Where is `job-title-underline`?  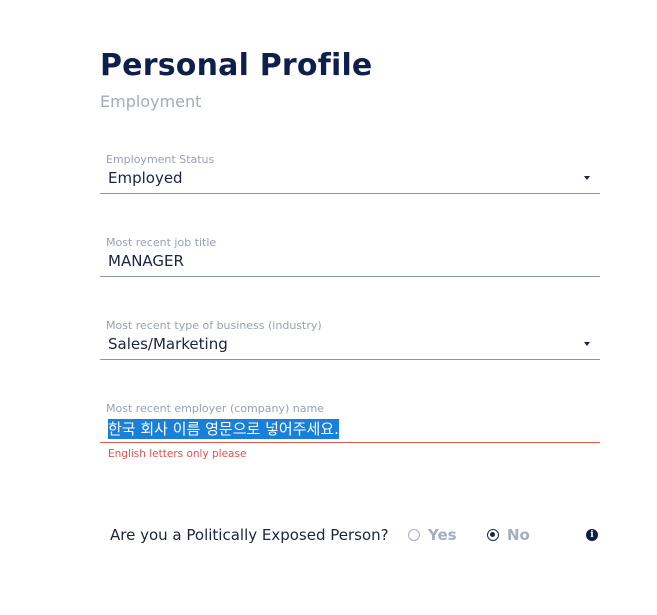
job-title-underline is located at coordinates (350, 276).